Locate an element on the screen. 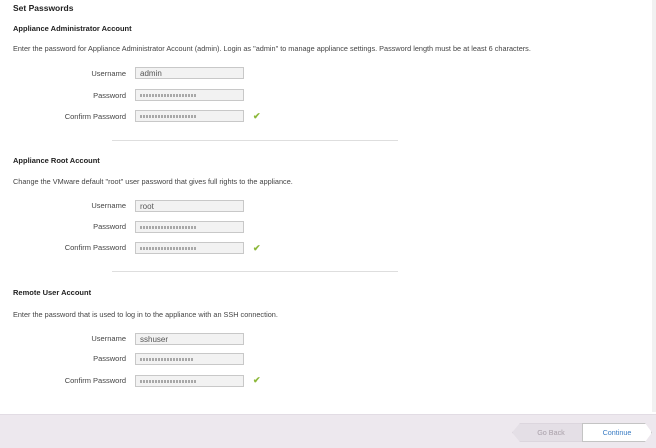 This screenshot has height=448, width=656. wizard-footer: Go Back Continue is located at coordinates (328, 431).